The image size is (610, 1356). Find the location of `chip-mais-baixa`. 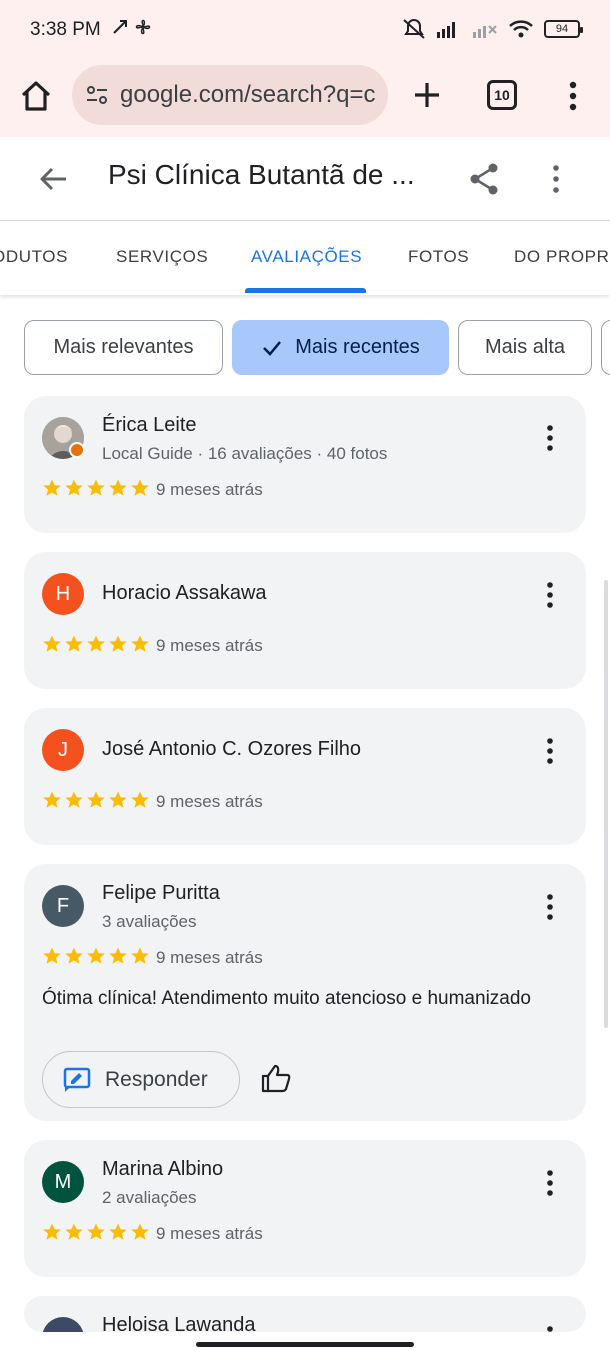

chip-mais-baixa is located at coordinates (605, 347).